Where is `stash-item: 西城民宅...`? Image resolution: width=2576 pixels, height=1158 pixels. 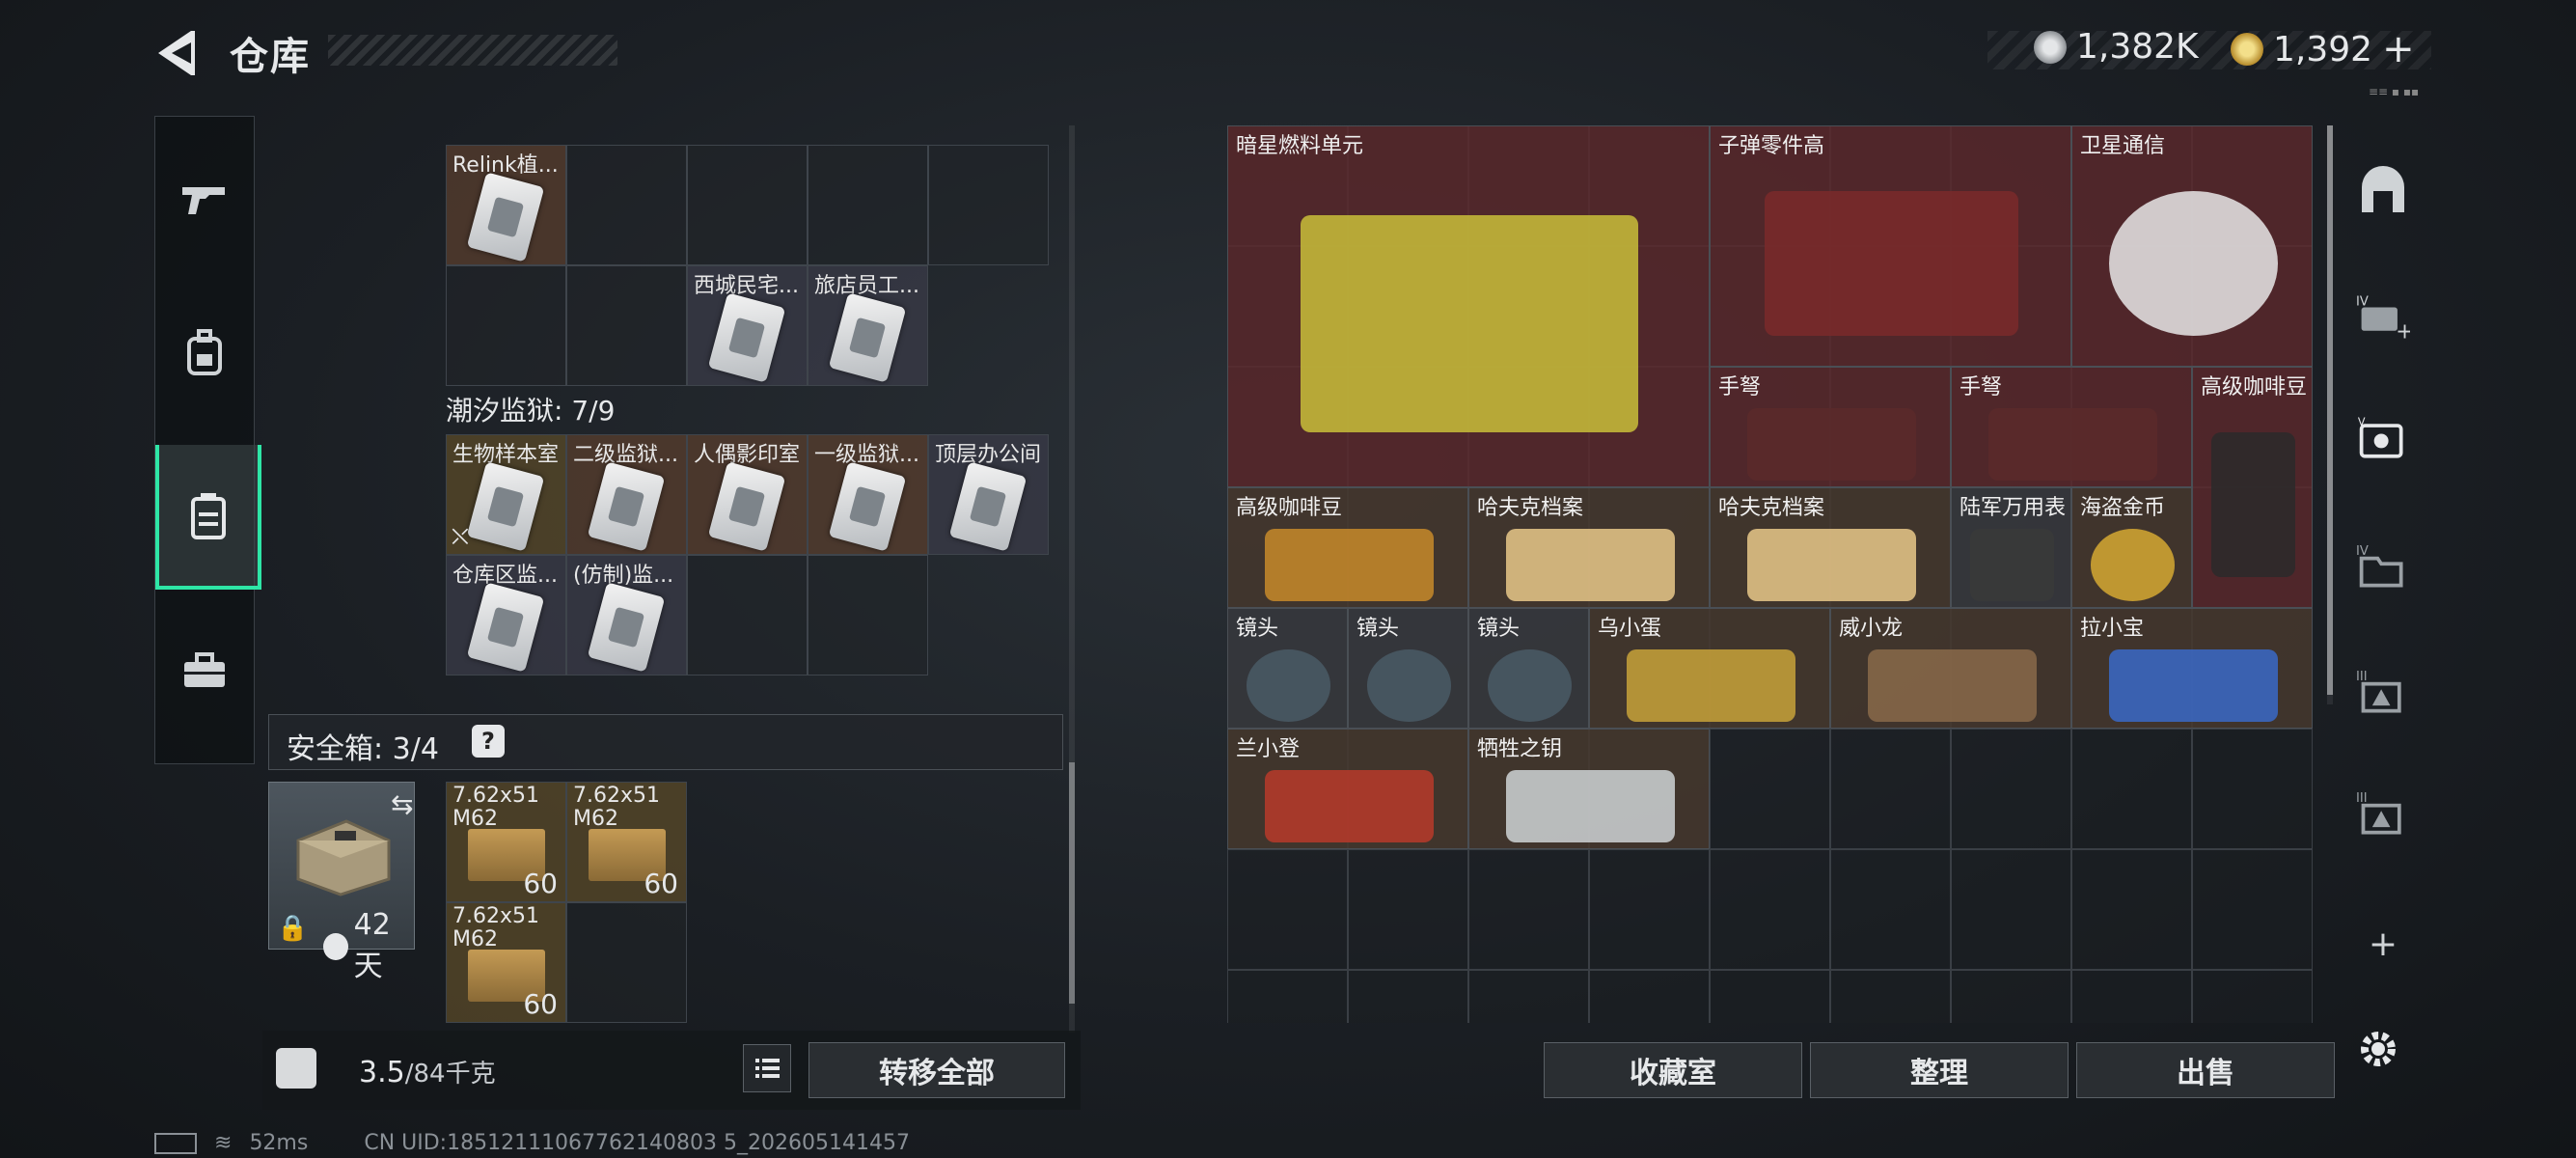
stash-item: 西城民宅... is located at coordinates (748, 325).